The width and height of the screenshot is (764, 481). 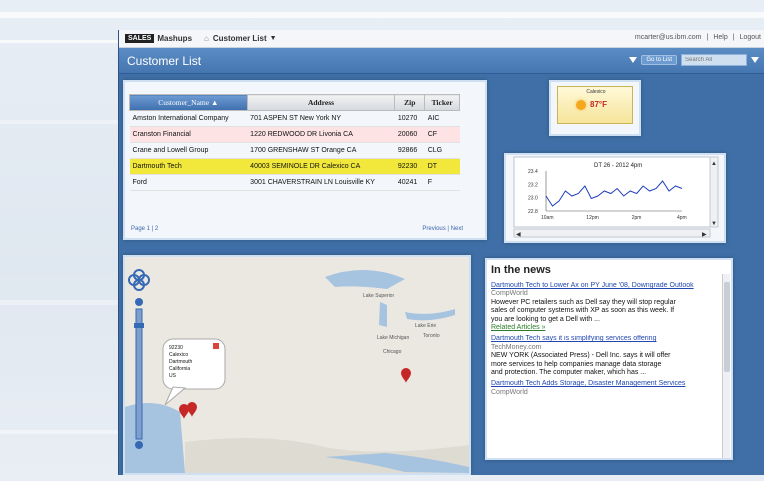 I want to click on scroll-down-icon: ▼, so click(x=714, y=224).